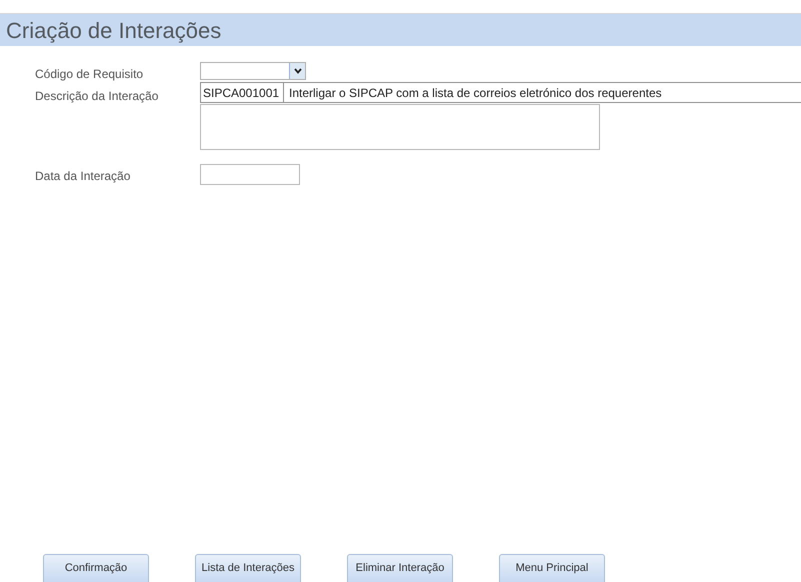 This screenshot has width=801, height=582. What do you see at coordinates (552, 568) in the screenshot?
I see `form-button: Menu Principal` at bounding box center [552, 568].